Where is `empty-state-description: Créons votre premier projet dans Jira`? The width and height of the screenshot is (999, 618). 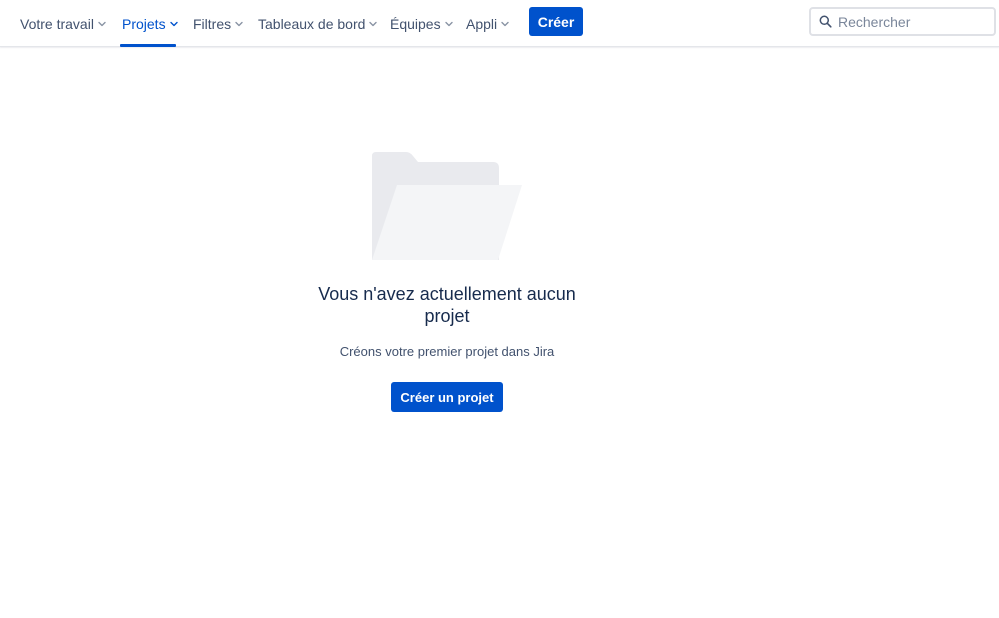 empty-state-description: Créons votre premier projet dans Jira is located at coordinates (447, 351).